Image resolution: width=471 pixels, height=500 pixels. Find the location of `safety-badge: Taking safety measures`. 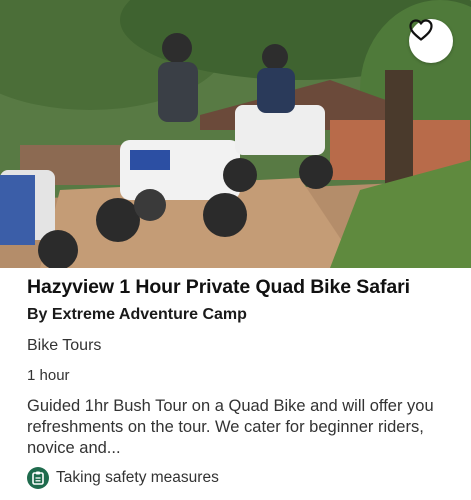

safety-badge: Taking safety measures is located at coordinates (123, 478).